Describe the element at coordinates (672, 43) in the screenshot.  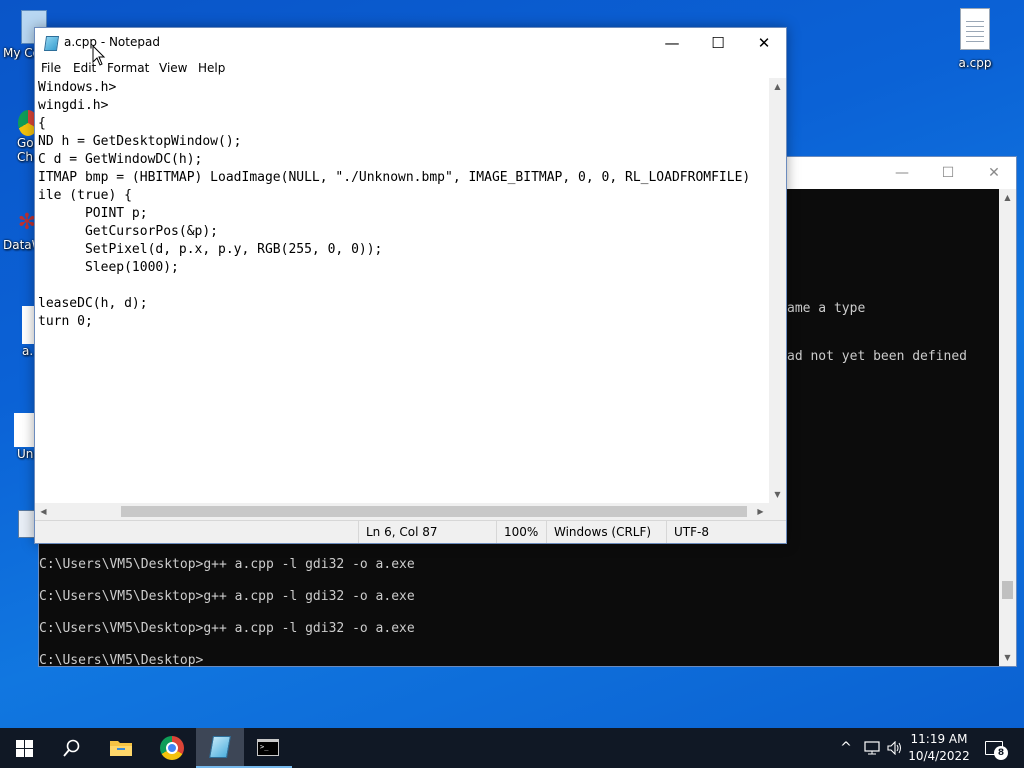
I see `minimize-button: —` at that location.